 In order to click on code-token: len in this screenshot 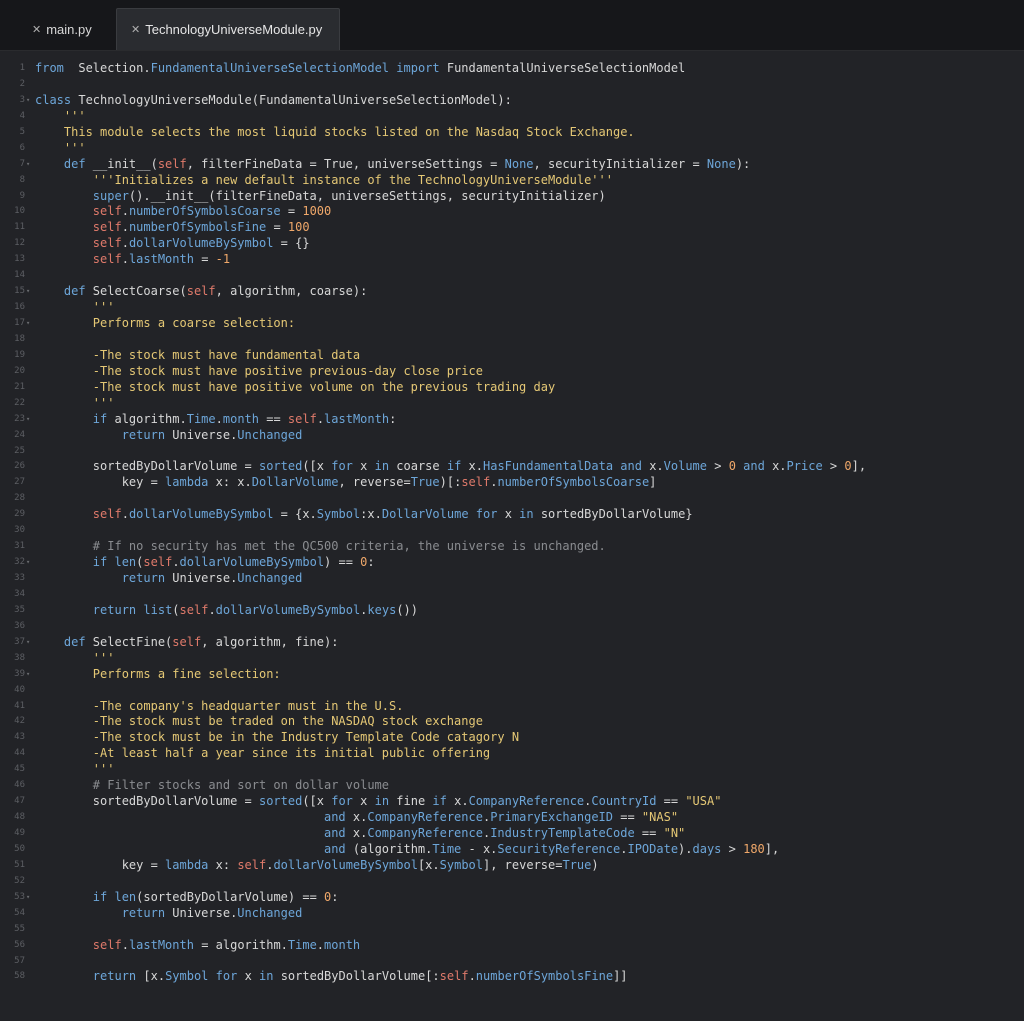, I will do `click(125, 562)`.